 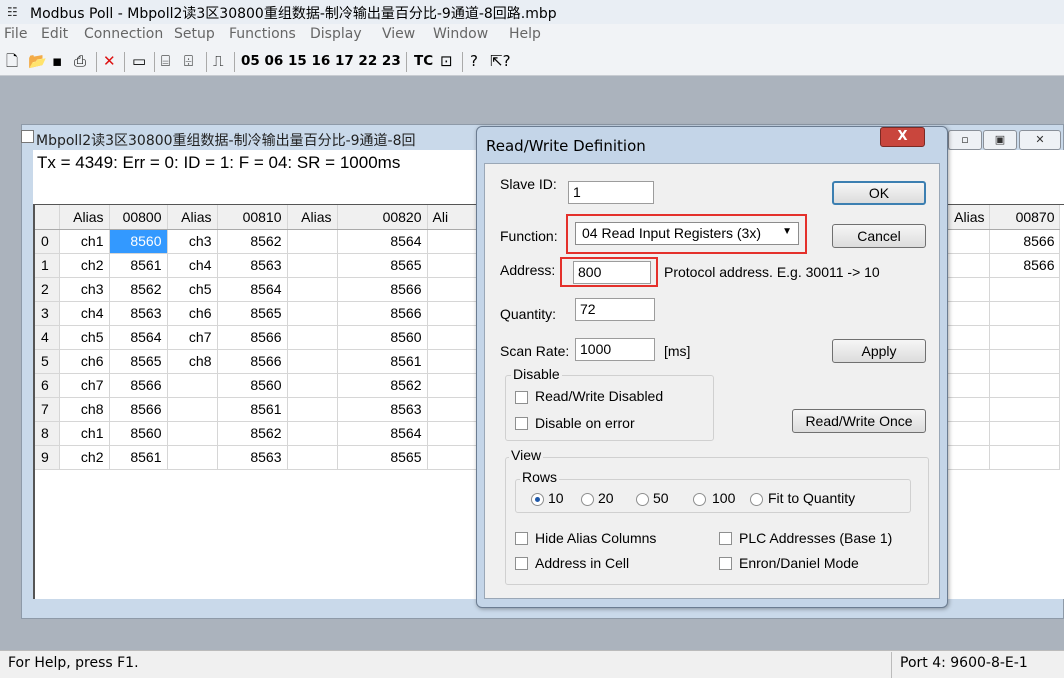 What do you see at coordinates (977, 665) in the screenshot?
I see `port-status: Port 4: 9600-8-E-1` at bounding box center [977, 665].